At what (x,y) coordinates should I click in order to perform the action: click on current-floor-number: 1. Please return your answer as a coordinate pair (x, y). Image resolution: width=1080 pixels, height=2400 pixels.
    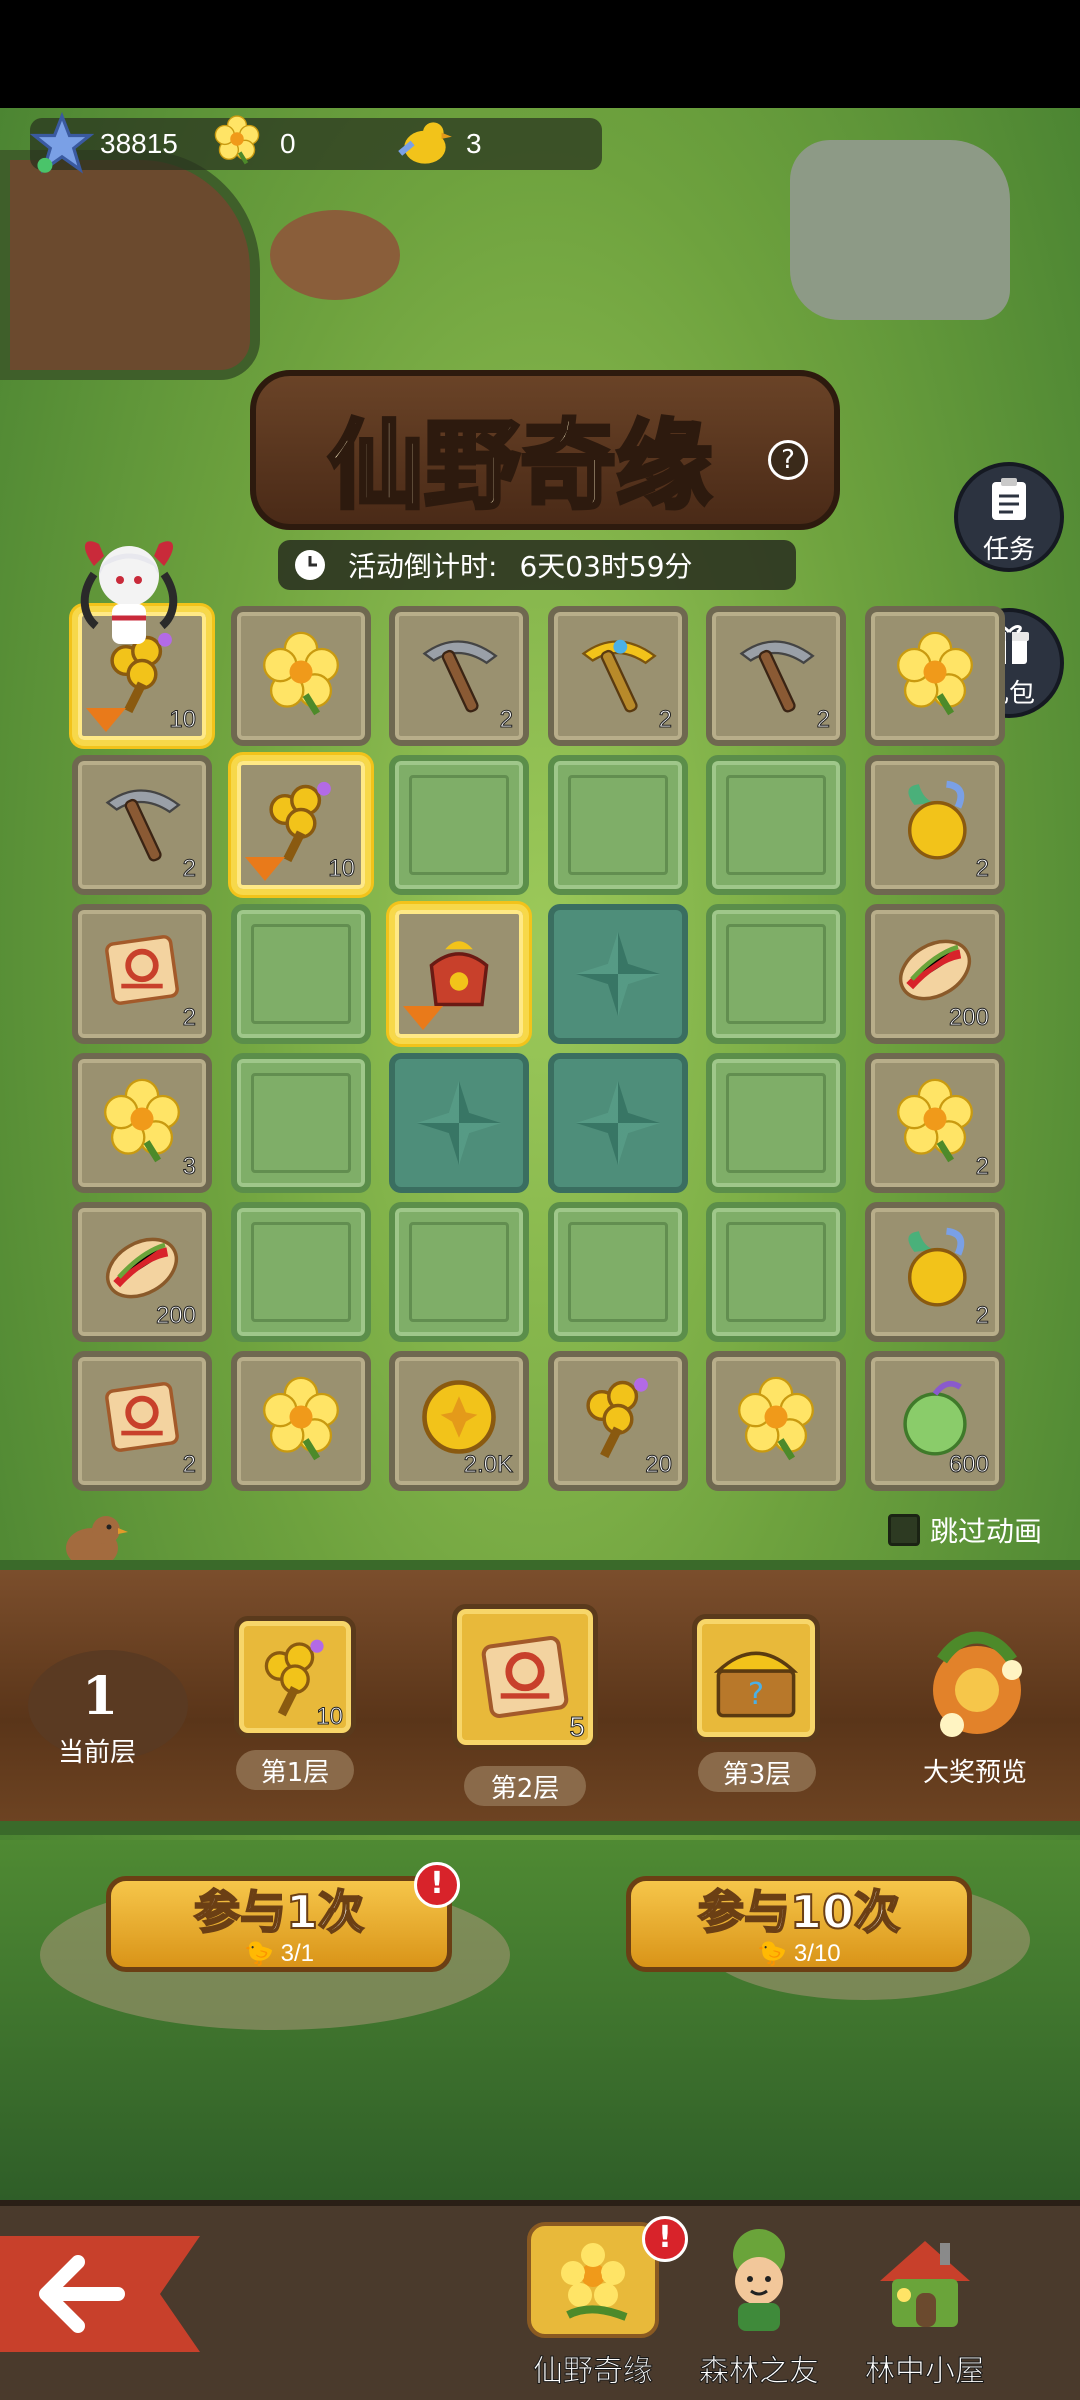
    Looking at the image, I should click on (100, 1696).